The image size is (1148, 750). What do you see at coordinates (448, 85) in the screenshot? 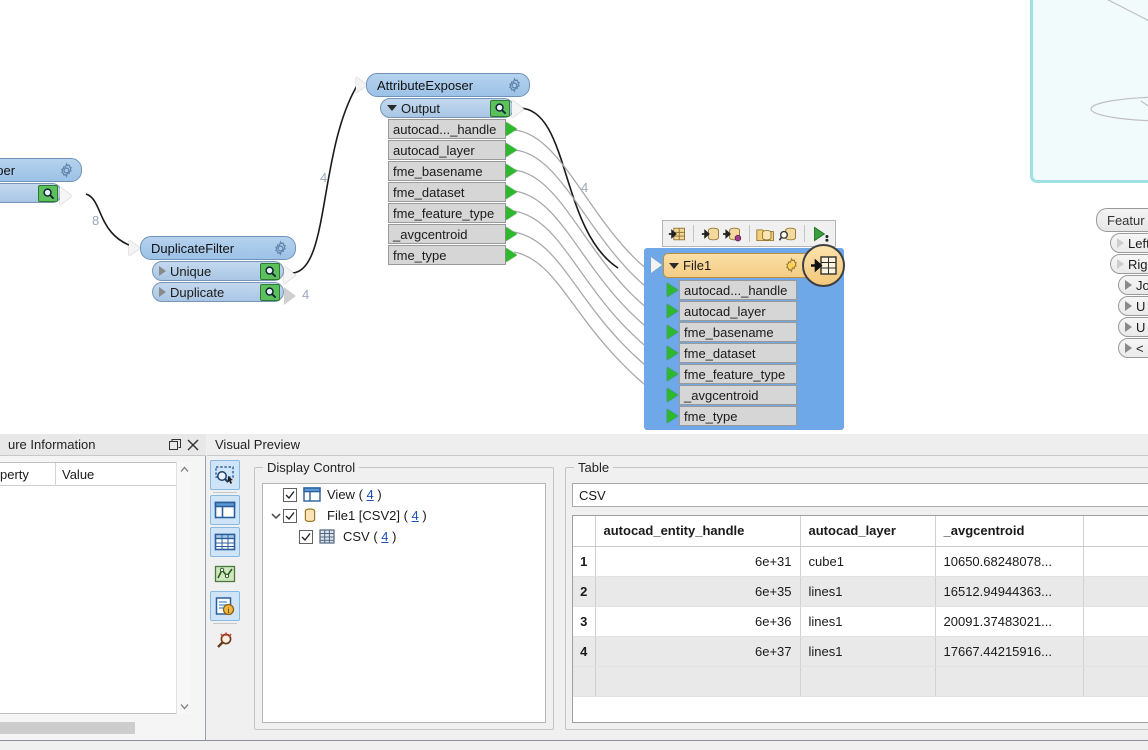
I see `attribute-exposer-header: AttributeExposer` at bounding box center [448, 85].